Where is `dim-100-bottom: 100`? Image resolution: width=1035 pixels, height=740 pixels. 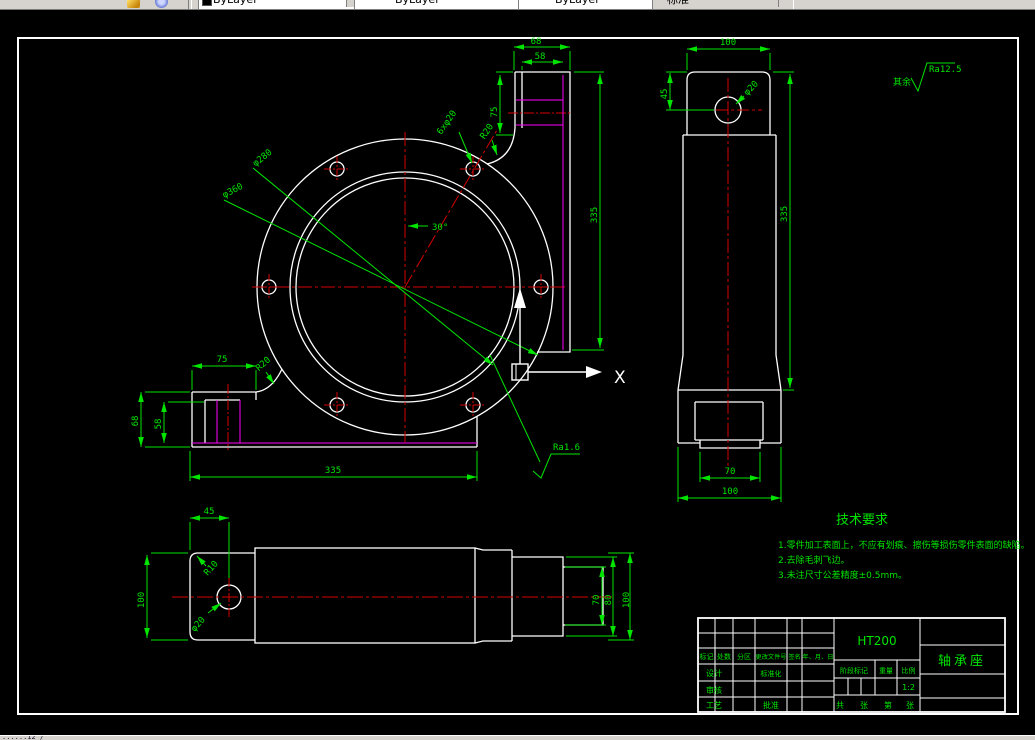
dim-100-bottom: 100 is located at coordinates (730, 492).